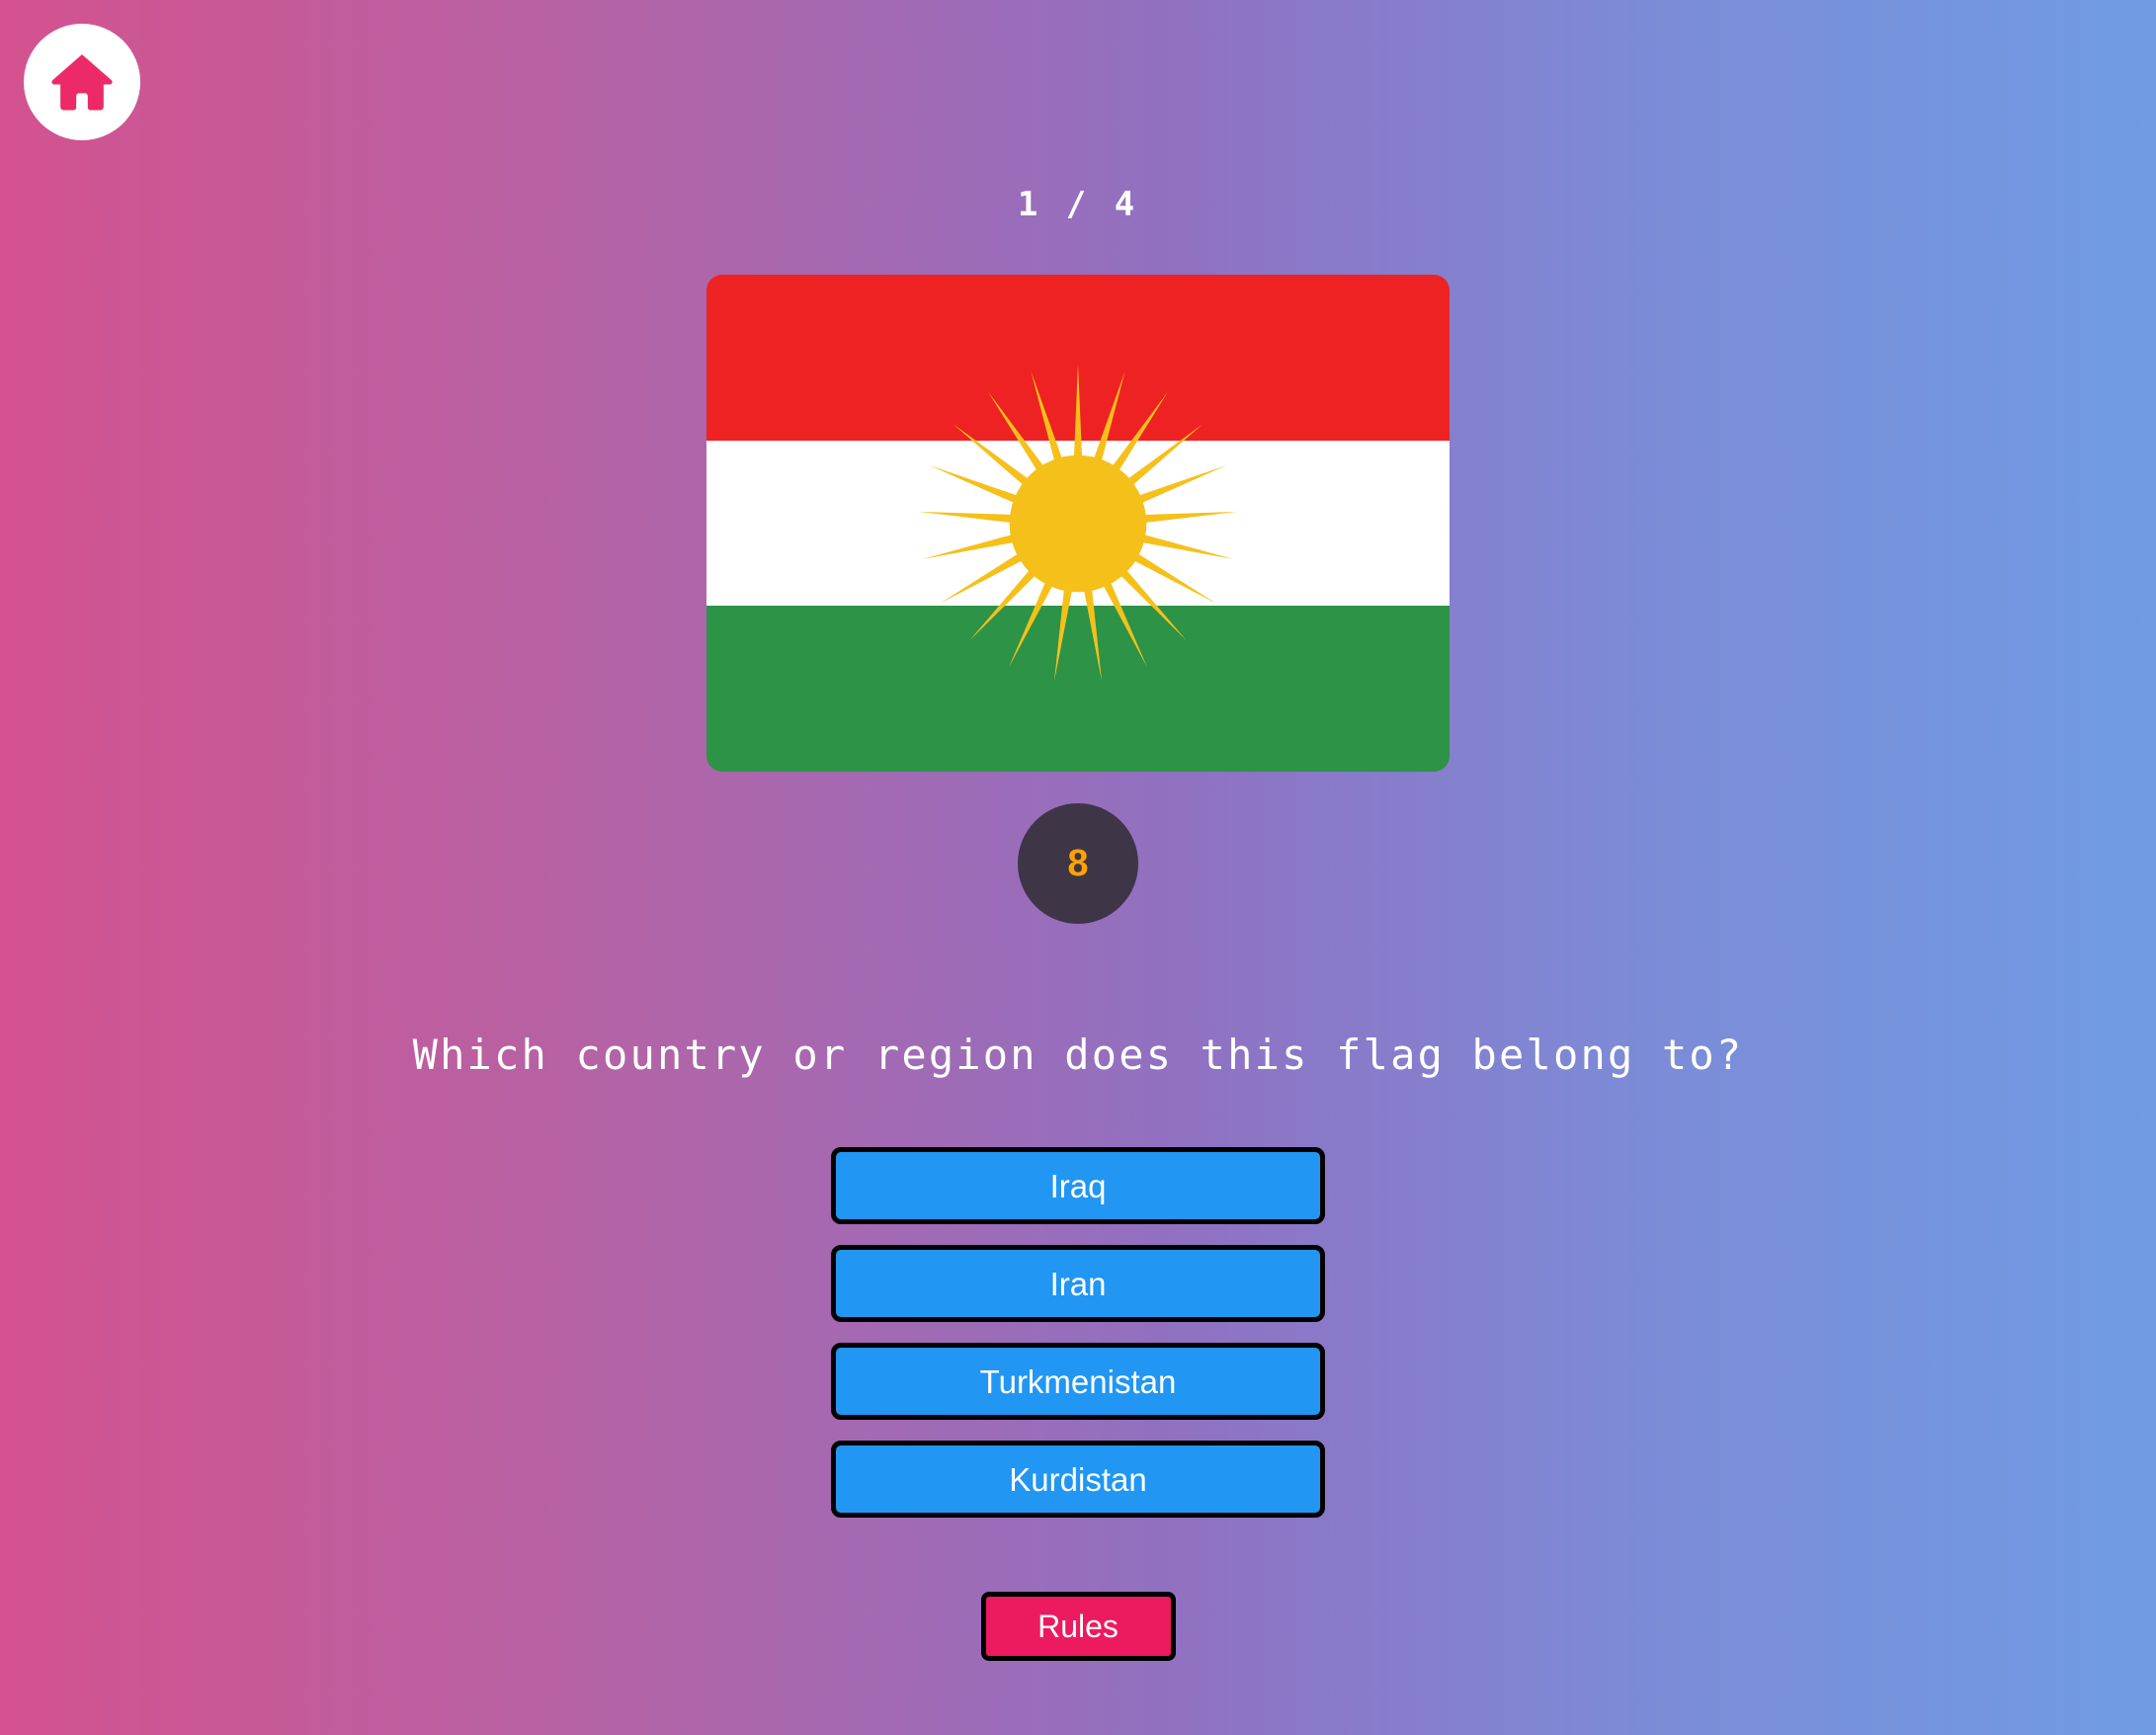  I want to click on timer-value: 8, so click(1078, 864).